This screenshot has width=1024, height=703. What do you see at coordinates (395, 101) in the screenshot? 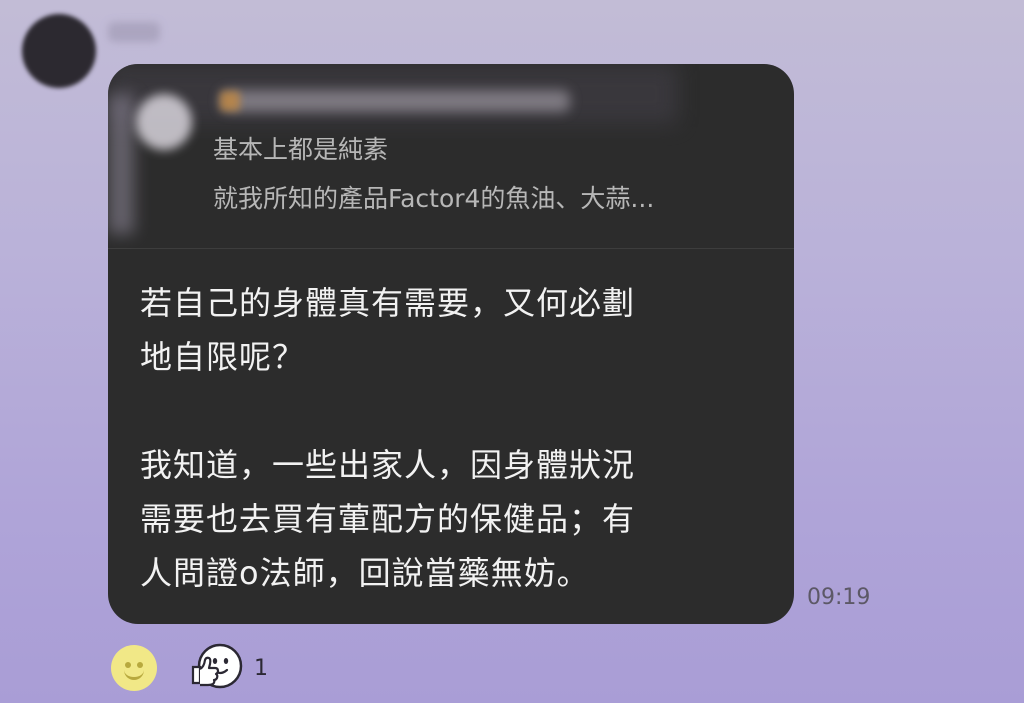
I see `quoted-sender-name-blurred` at bounding box center [395, 101].